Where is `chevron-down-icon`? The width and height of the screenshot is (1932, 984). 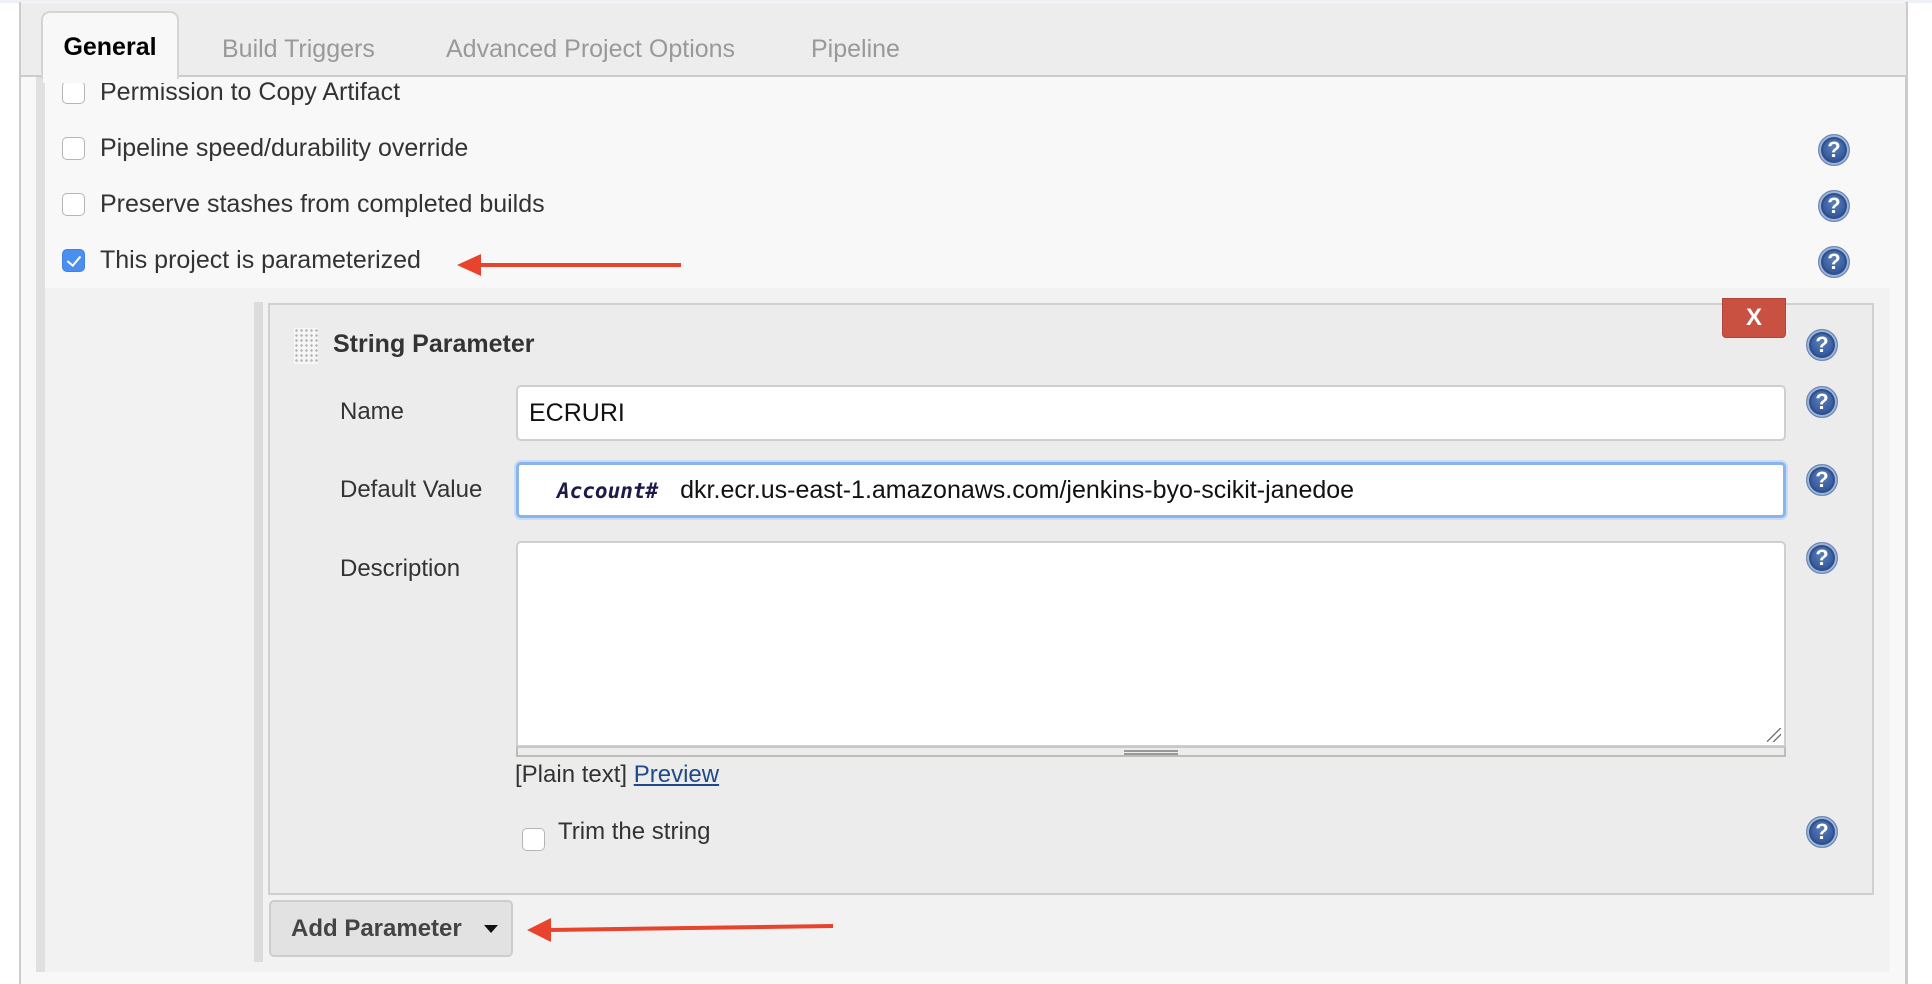
chevron-down-icon is located at coordinates (490, 928).